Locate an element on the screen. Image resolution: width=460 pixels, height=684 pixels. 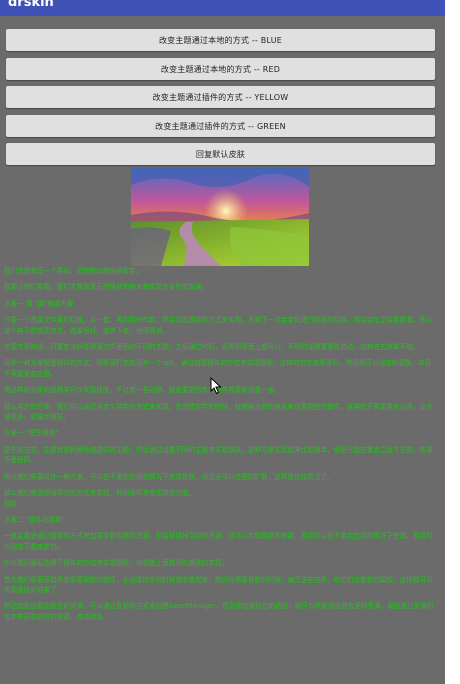
theme-red-local-button: 改变主题通过本地的方式 -- RED is located at coordinates (220, 69).